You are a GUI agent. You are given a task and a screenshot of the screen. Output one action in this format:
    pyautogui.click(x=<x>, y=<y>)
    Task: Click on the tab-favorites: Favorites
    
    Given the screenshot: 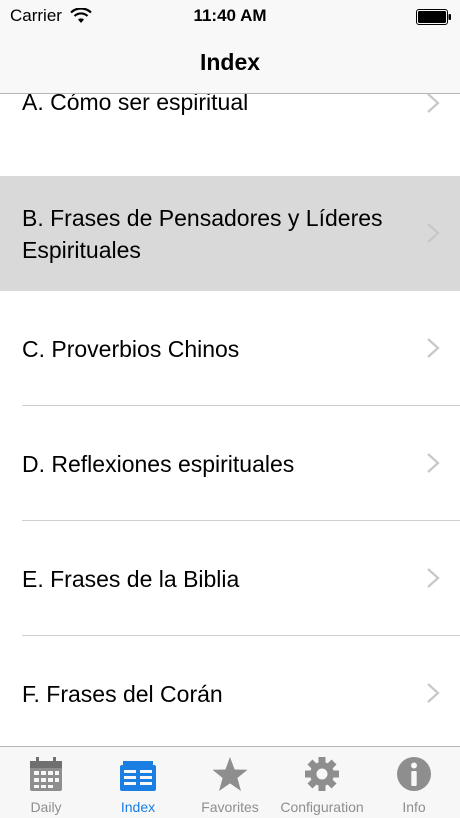 What is the action you would take?
    pyautogui.click(x=230, y=782)
    